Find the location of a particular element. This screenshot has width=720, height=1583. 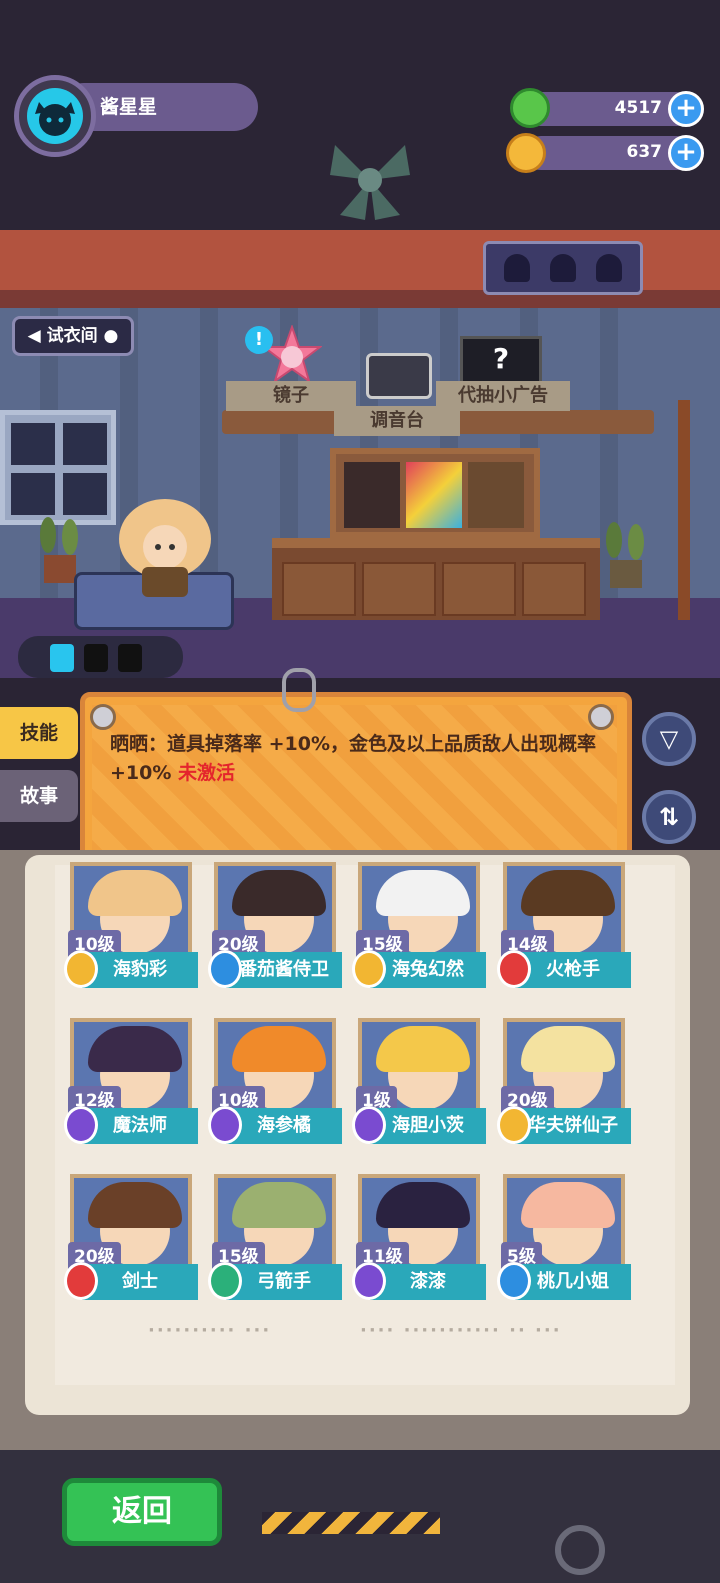

faded-text: ···· ··········· ·· ··· is located at coordinates (461, 1330).